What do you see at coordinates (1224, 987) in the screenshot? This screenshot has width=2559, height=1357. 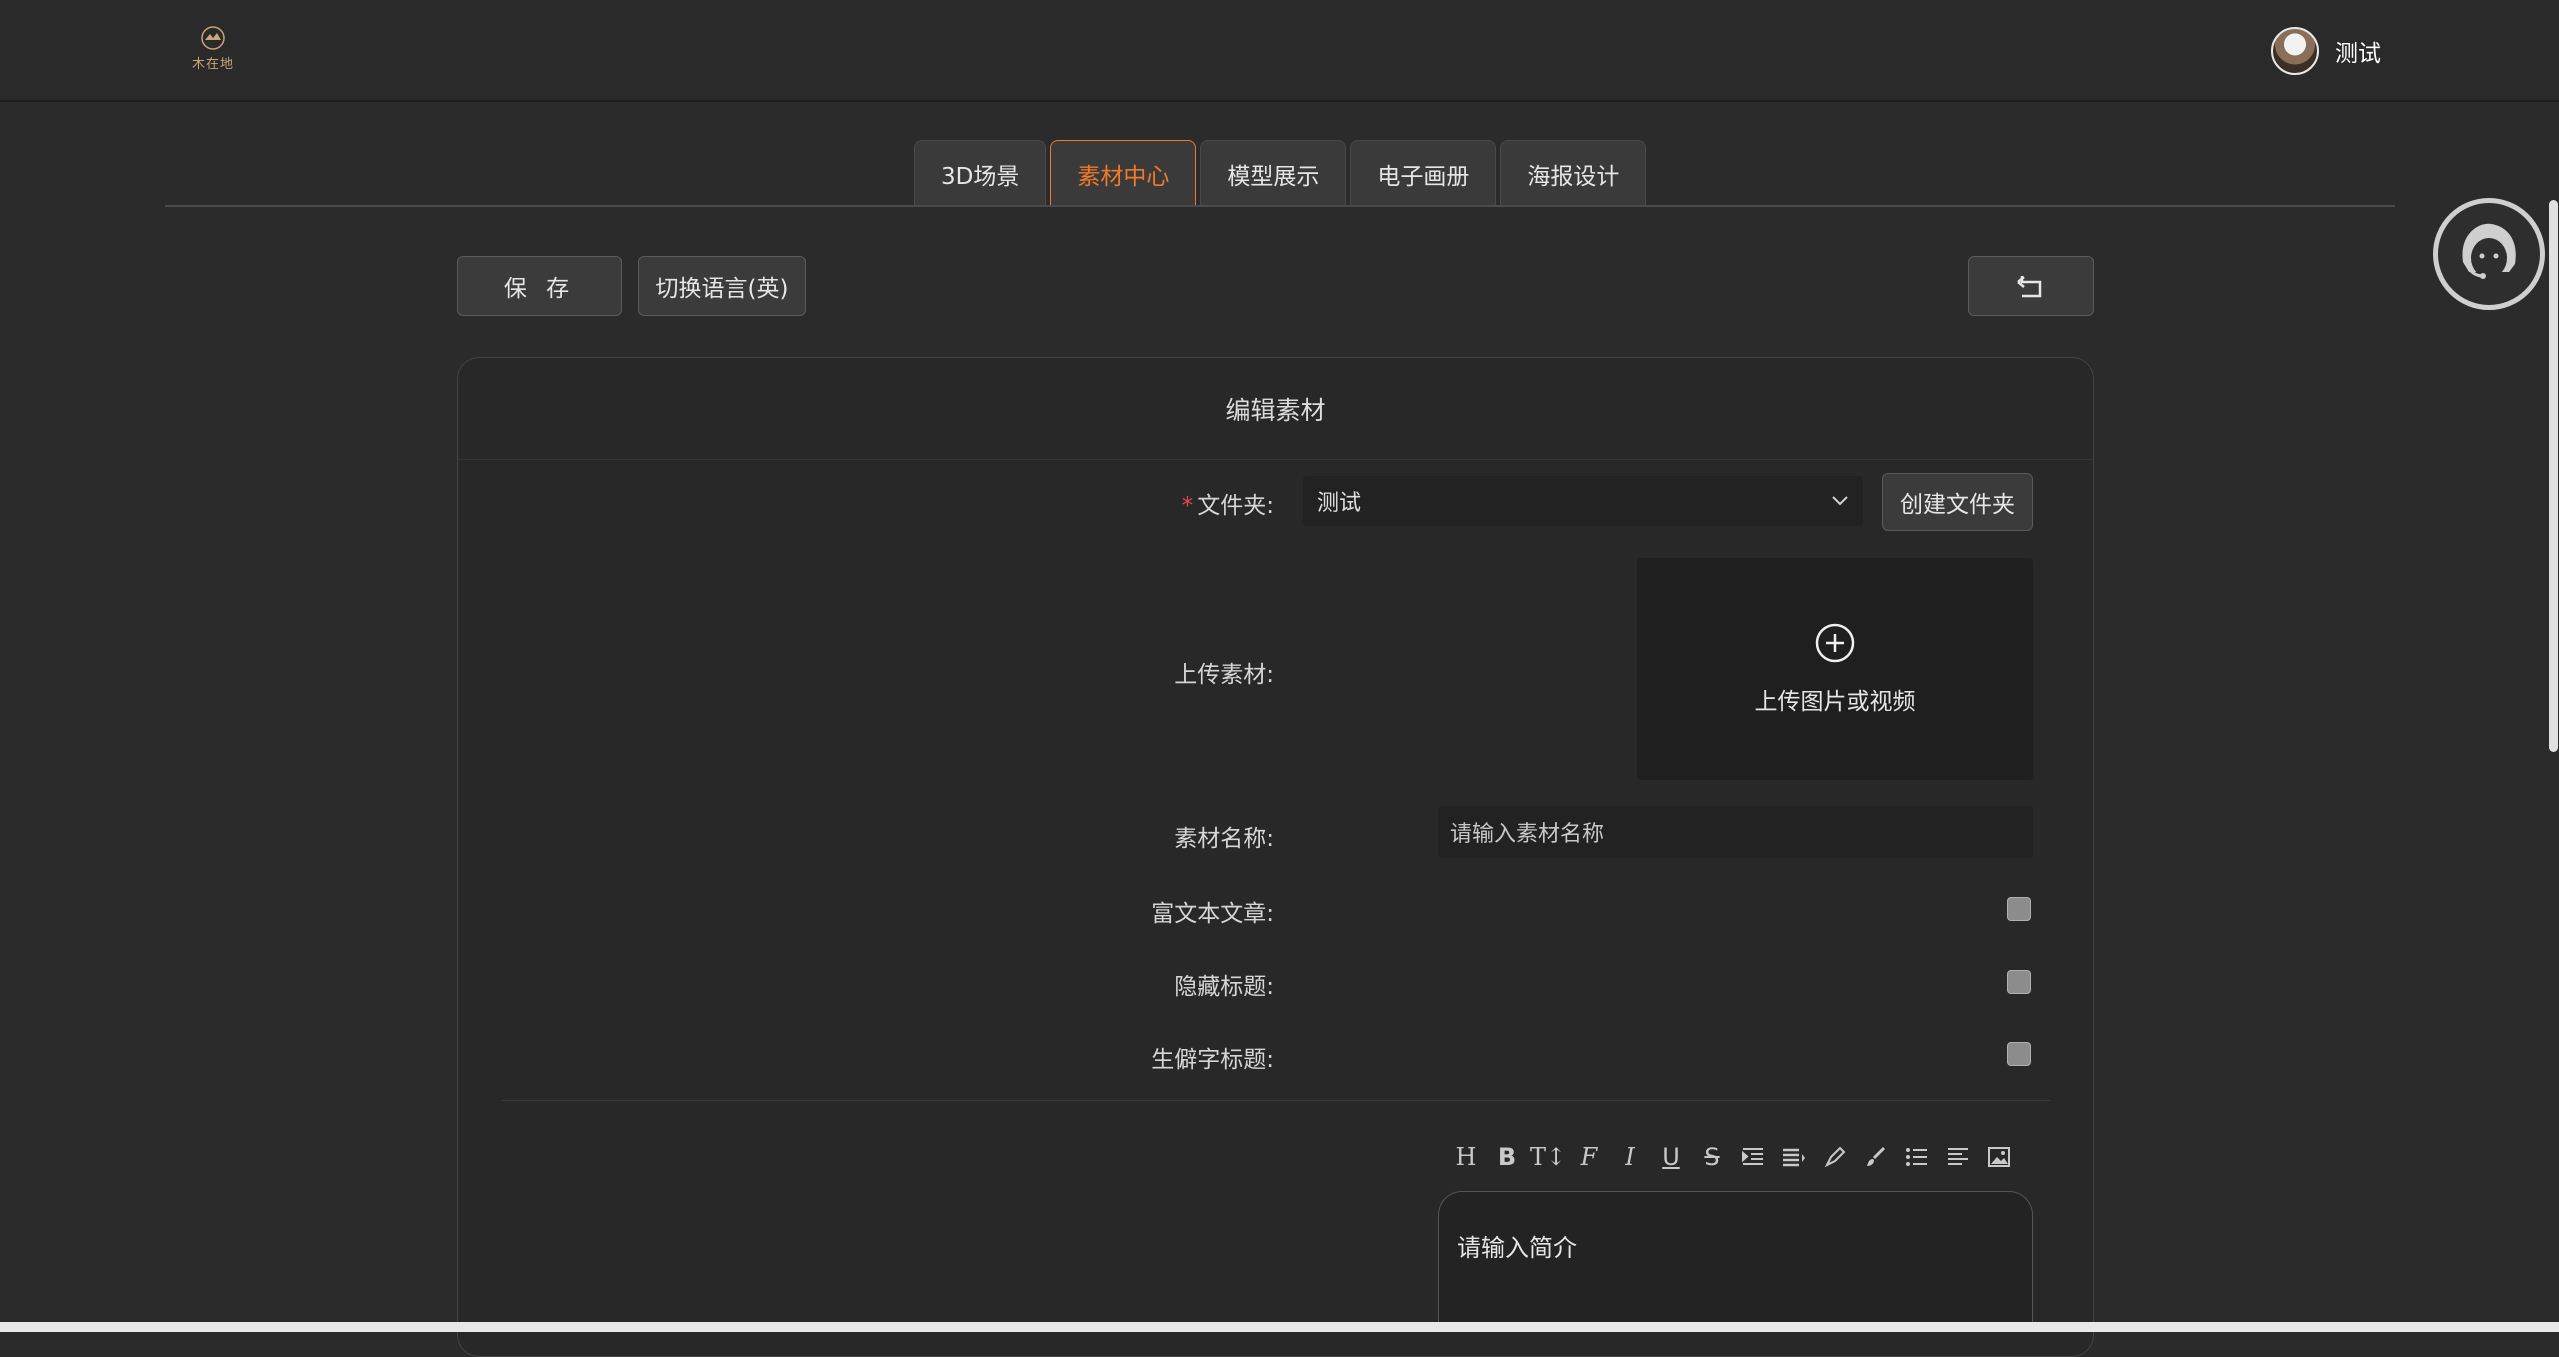 I see `hide-title-label: 隐藏标题:` at bounding box center [1224, 987].